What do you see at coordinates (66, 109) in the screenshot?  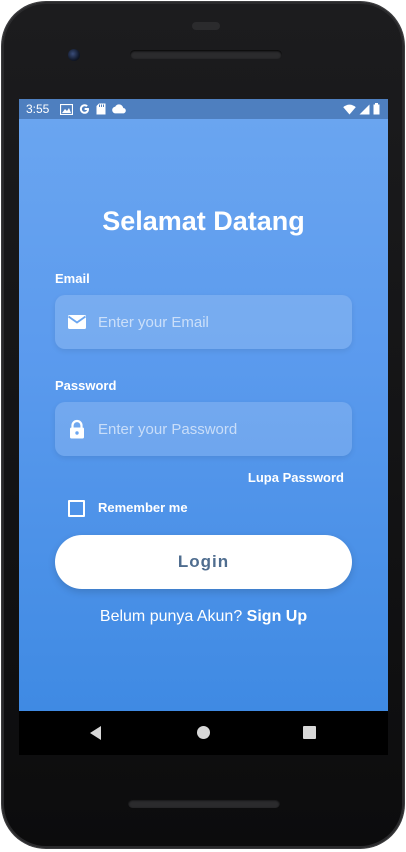 I see `image-icon` at bounding box center [66, 109].